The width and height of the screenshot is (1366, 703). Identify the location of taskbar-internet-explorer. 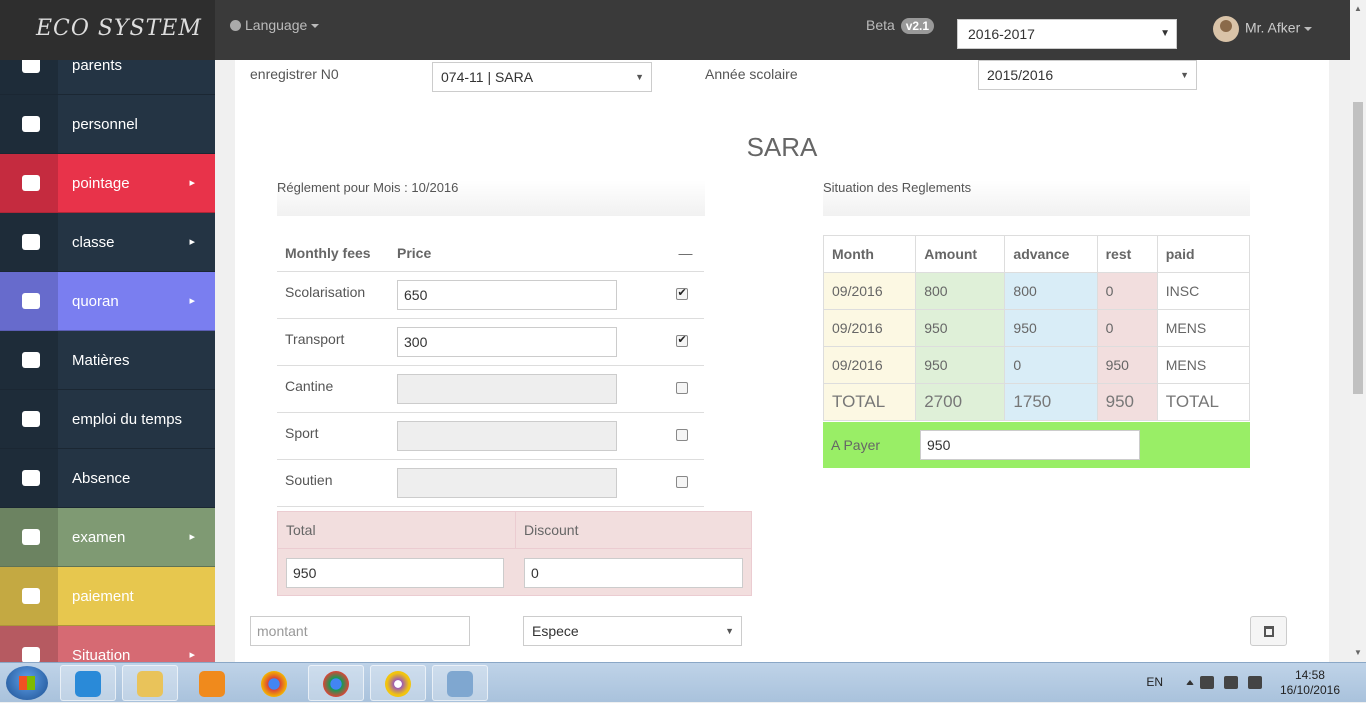
(88, 683).